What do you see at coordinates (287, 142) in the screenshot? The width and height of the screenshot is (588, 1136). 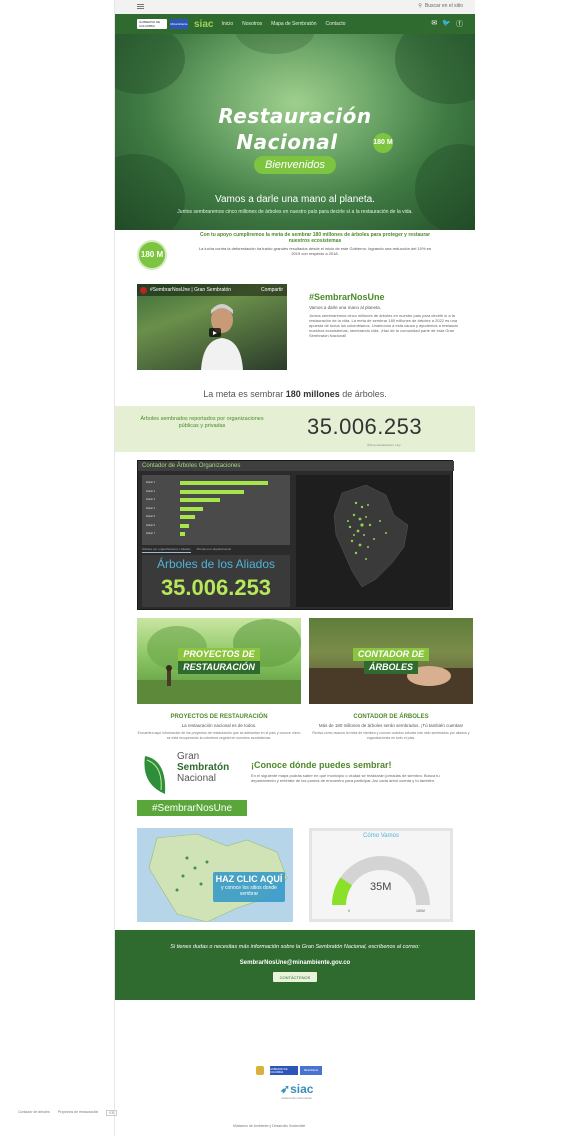 I see `hero-title-line2: Nacional` at bounding box center [287, 142].